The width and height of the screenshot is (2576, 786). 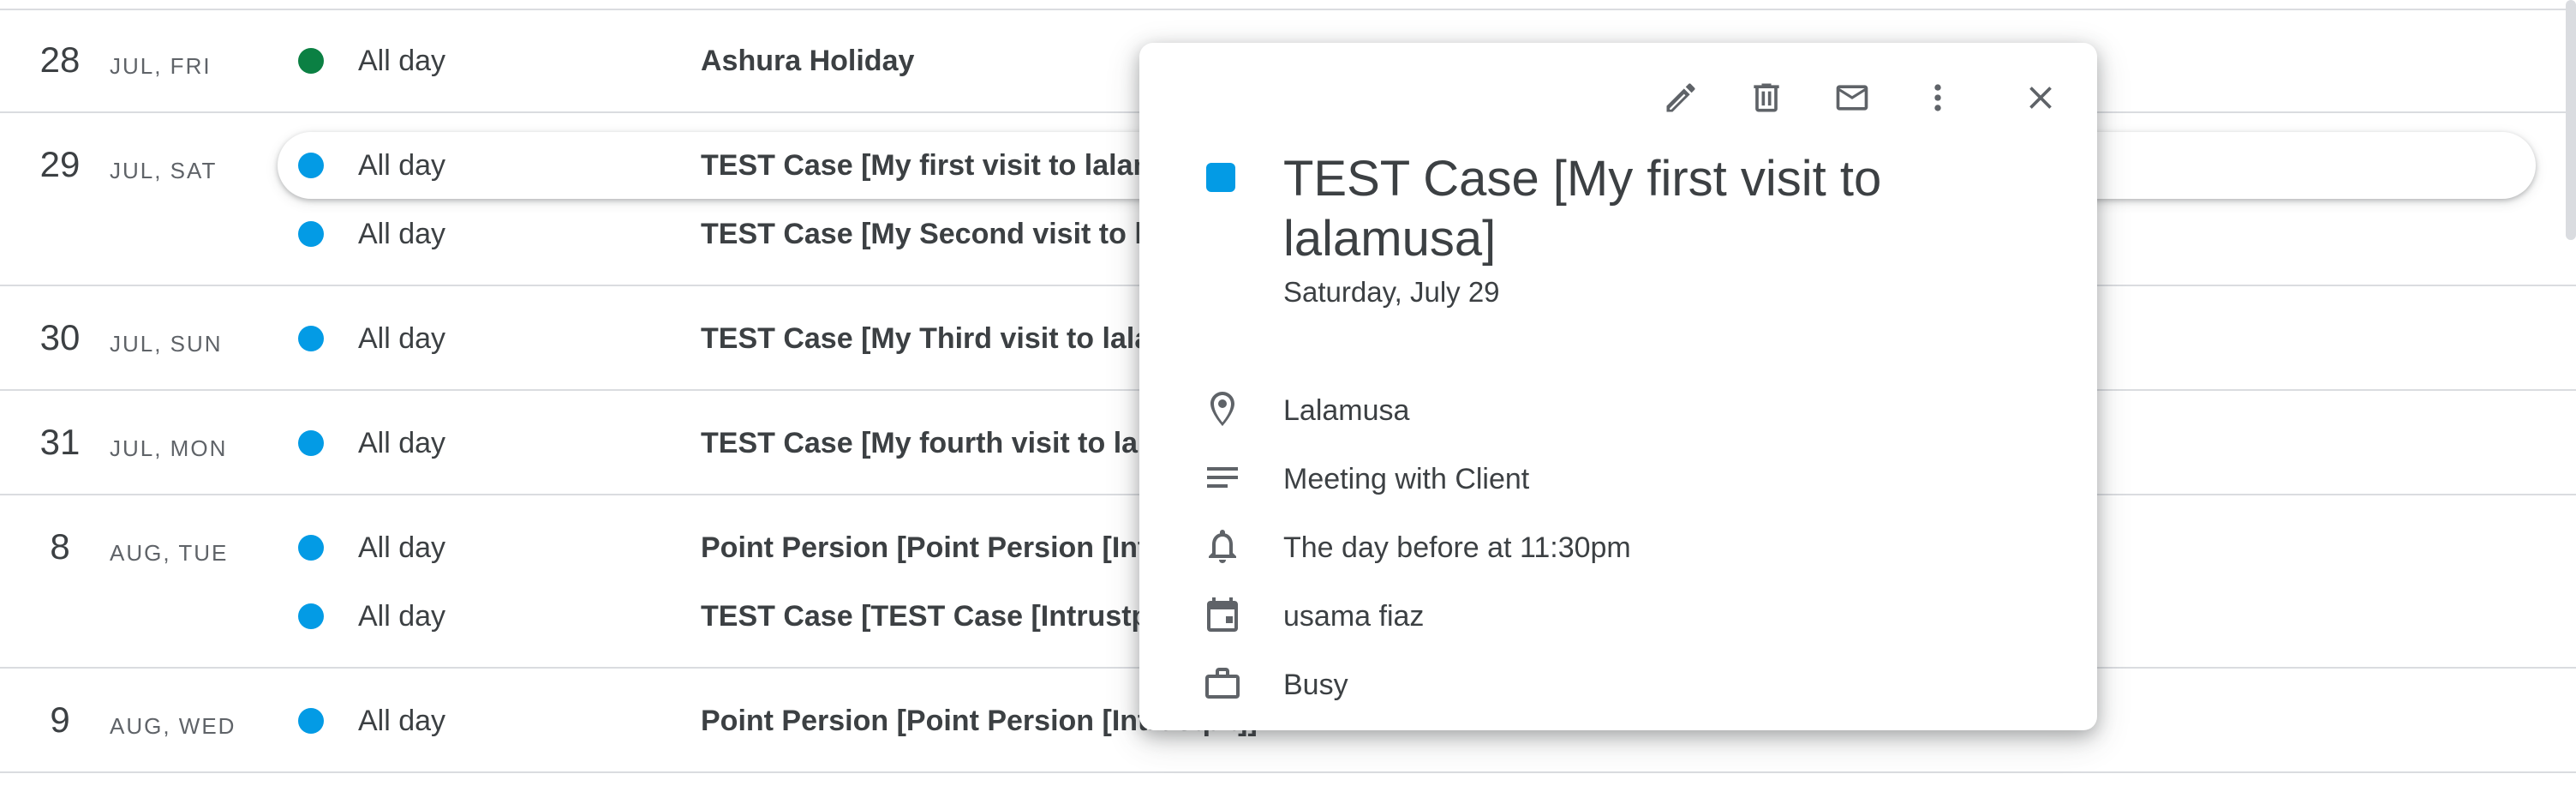 I want to click on day-label: JUL, FRI, so click(x=161, y=66).